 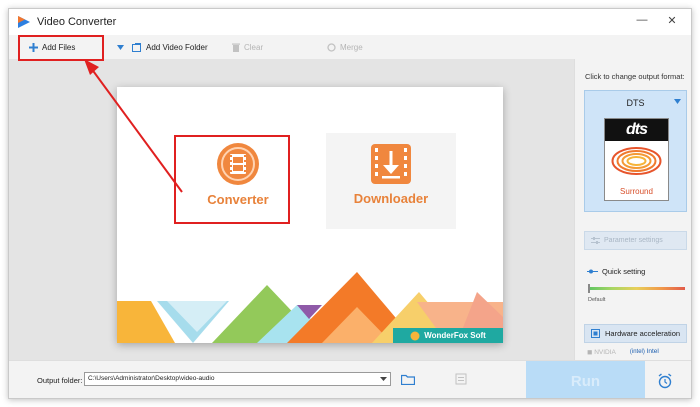 I want to click on downloader-tile: Downloader, so click(x=391, y=181).